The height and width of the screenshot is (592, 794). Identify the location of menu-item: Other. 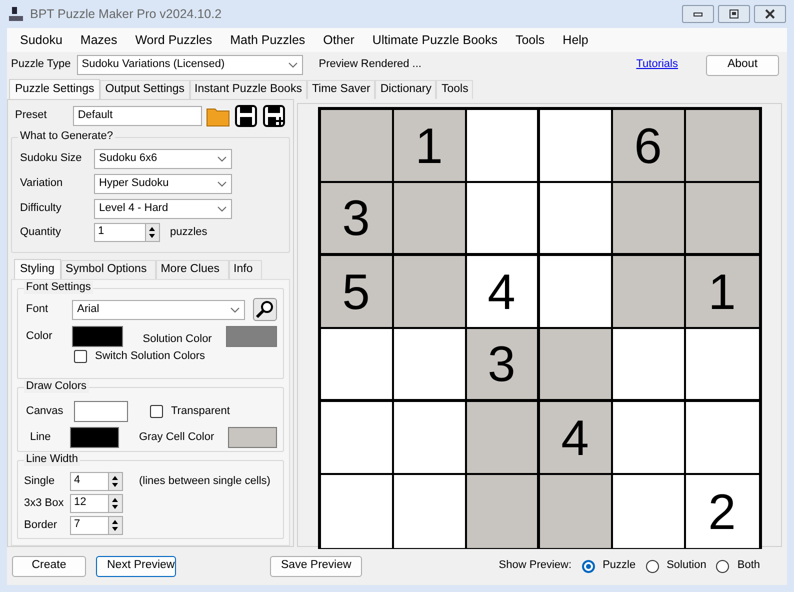
(339, 40).